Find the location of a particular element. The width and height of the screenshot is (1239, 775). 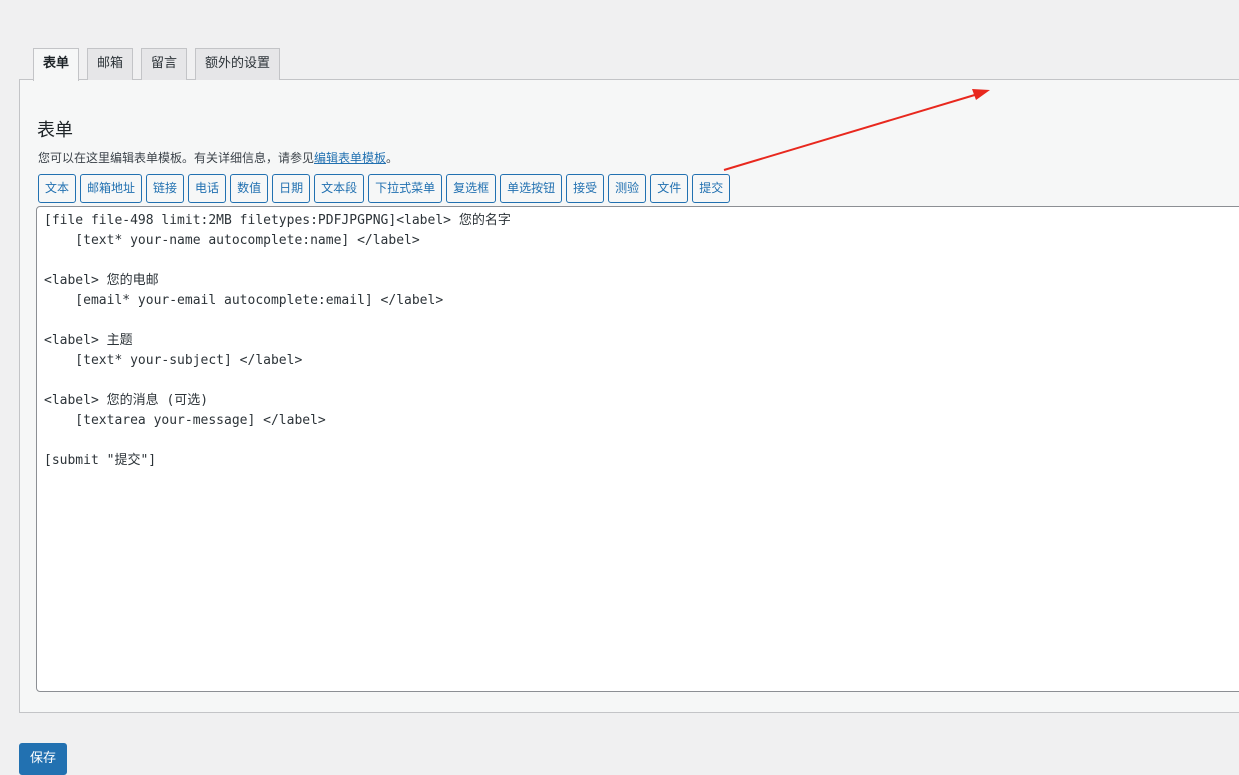

description-text: 您可以在这里编辑表单模板。有关详细信息，请参见 is located at coordinates (176, 158).